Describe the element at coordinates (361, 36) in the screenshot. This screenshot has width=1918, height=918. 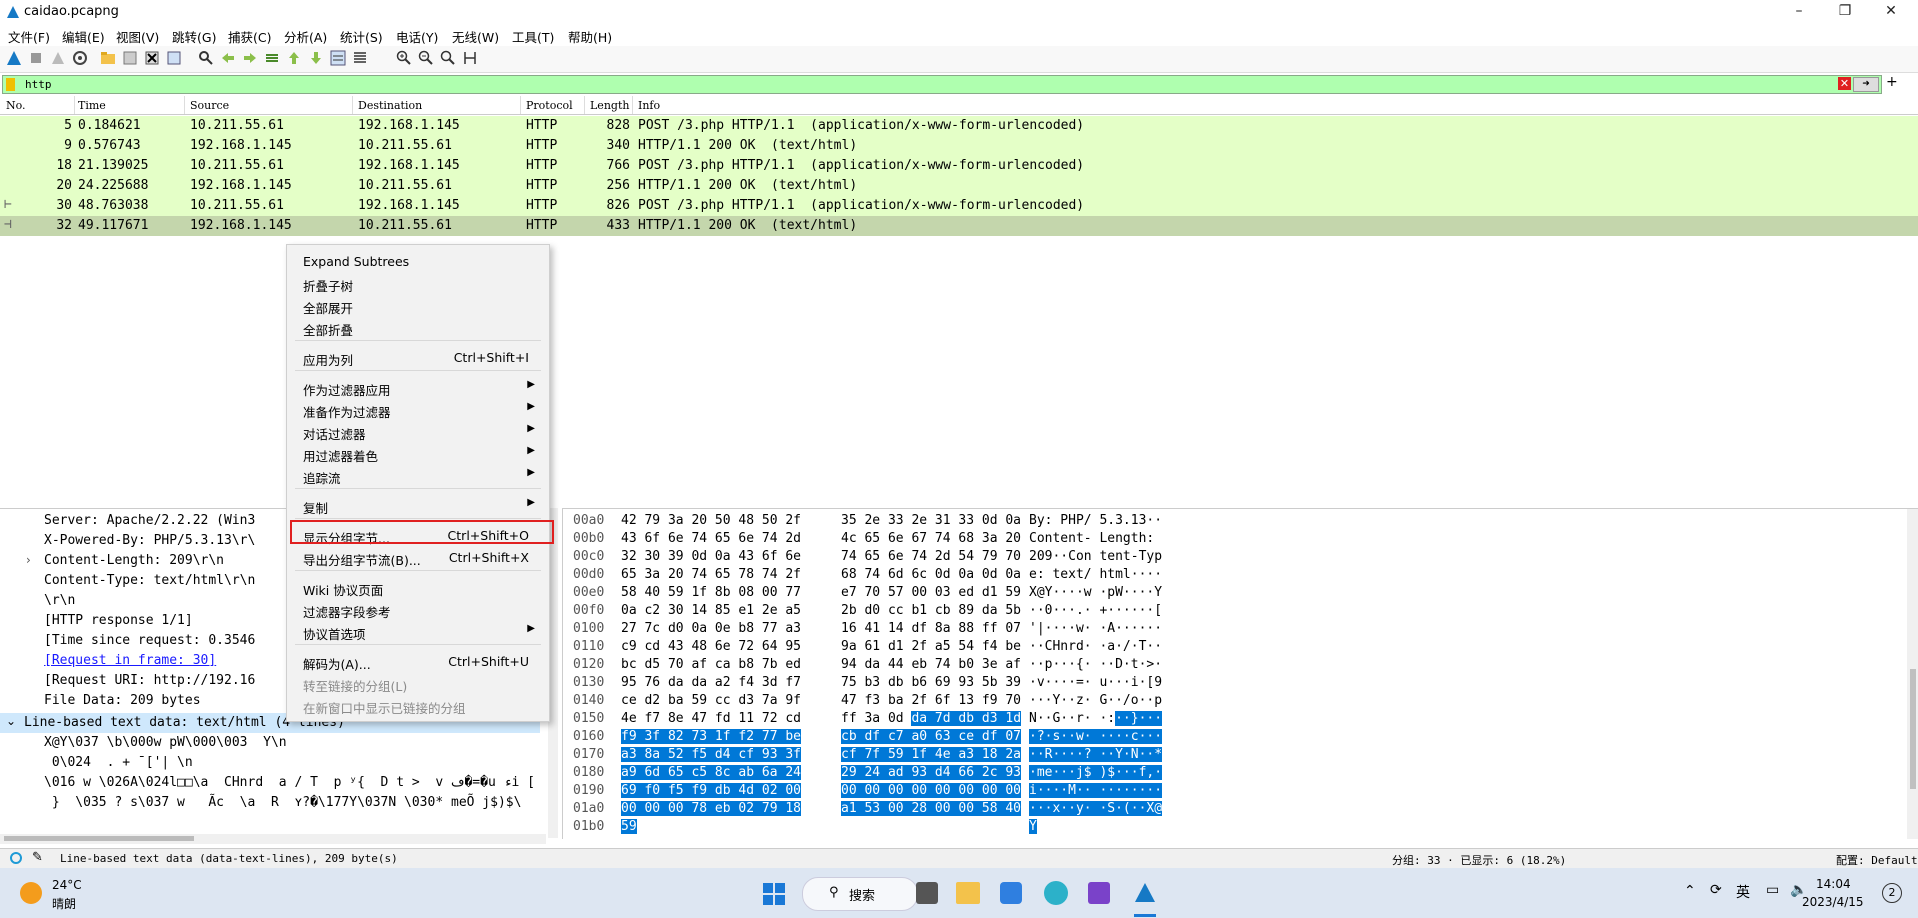
I see `menu-statistics: 统计(S)` at that location.